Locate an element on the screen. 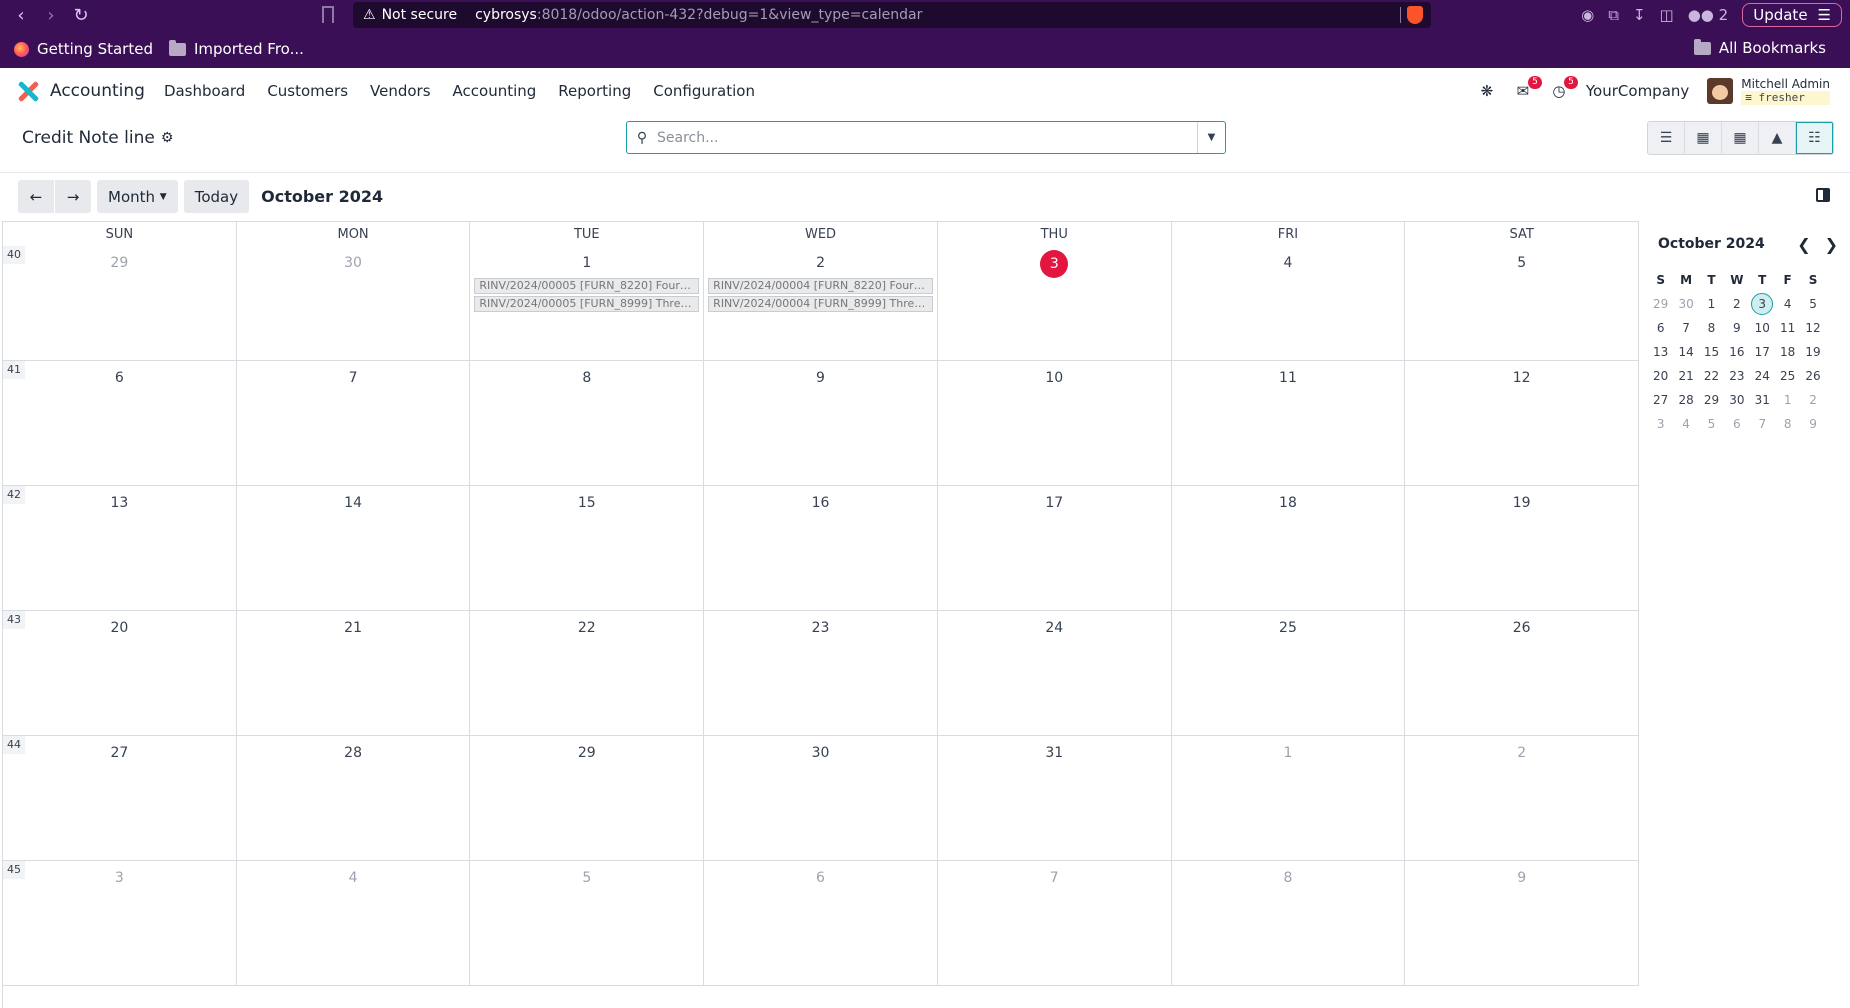 The image size is (1850, 1008). mini-day: 21 is located at coordinates (1685, 376).